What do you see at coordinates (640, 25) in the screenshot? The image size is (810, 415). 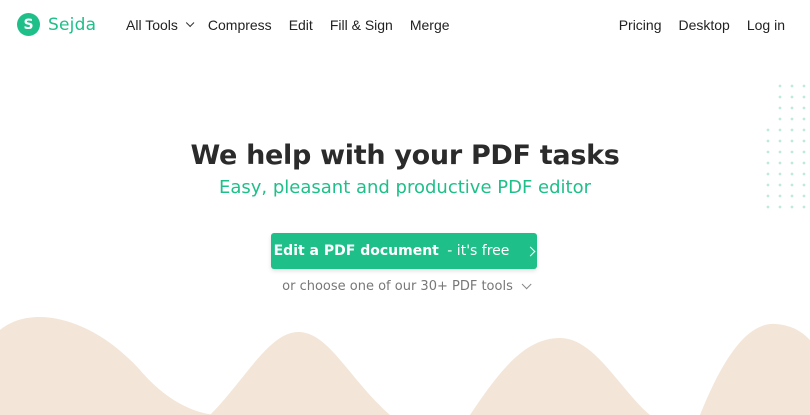 I see `nav-pricing: Pricing` at bounding box center [640, 25].